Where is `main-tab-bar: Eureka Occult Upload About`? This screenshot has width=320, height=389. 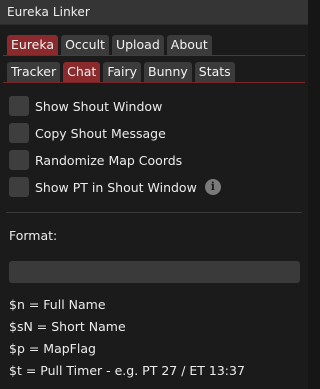 main-tab-bar: Eureka Occult Upload About is located at coordinates (109, 46).